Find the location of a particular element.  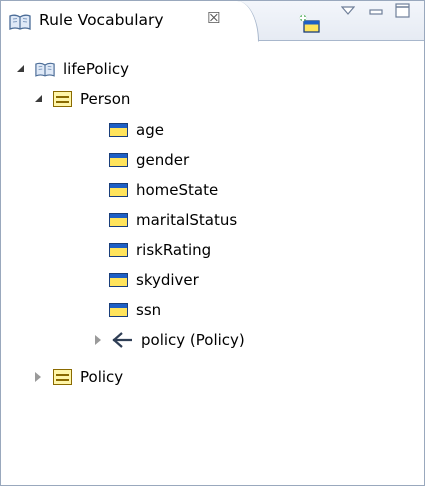

tree-item-policy: Policy is located at coordinates (78, 377).